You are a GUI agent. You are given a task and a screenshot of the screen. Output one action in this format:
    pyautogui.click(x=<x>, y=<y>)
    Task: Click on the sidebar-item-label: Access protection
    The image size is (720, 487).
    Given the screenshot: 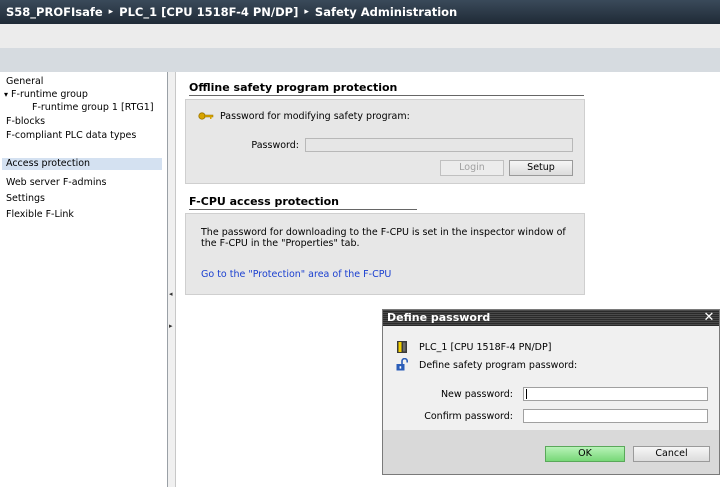 What is the action you would take?
    pyautogui.click(x=48, y=163)
    